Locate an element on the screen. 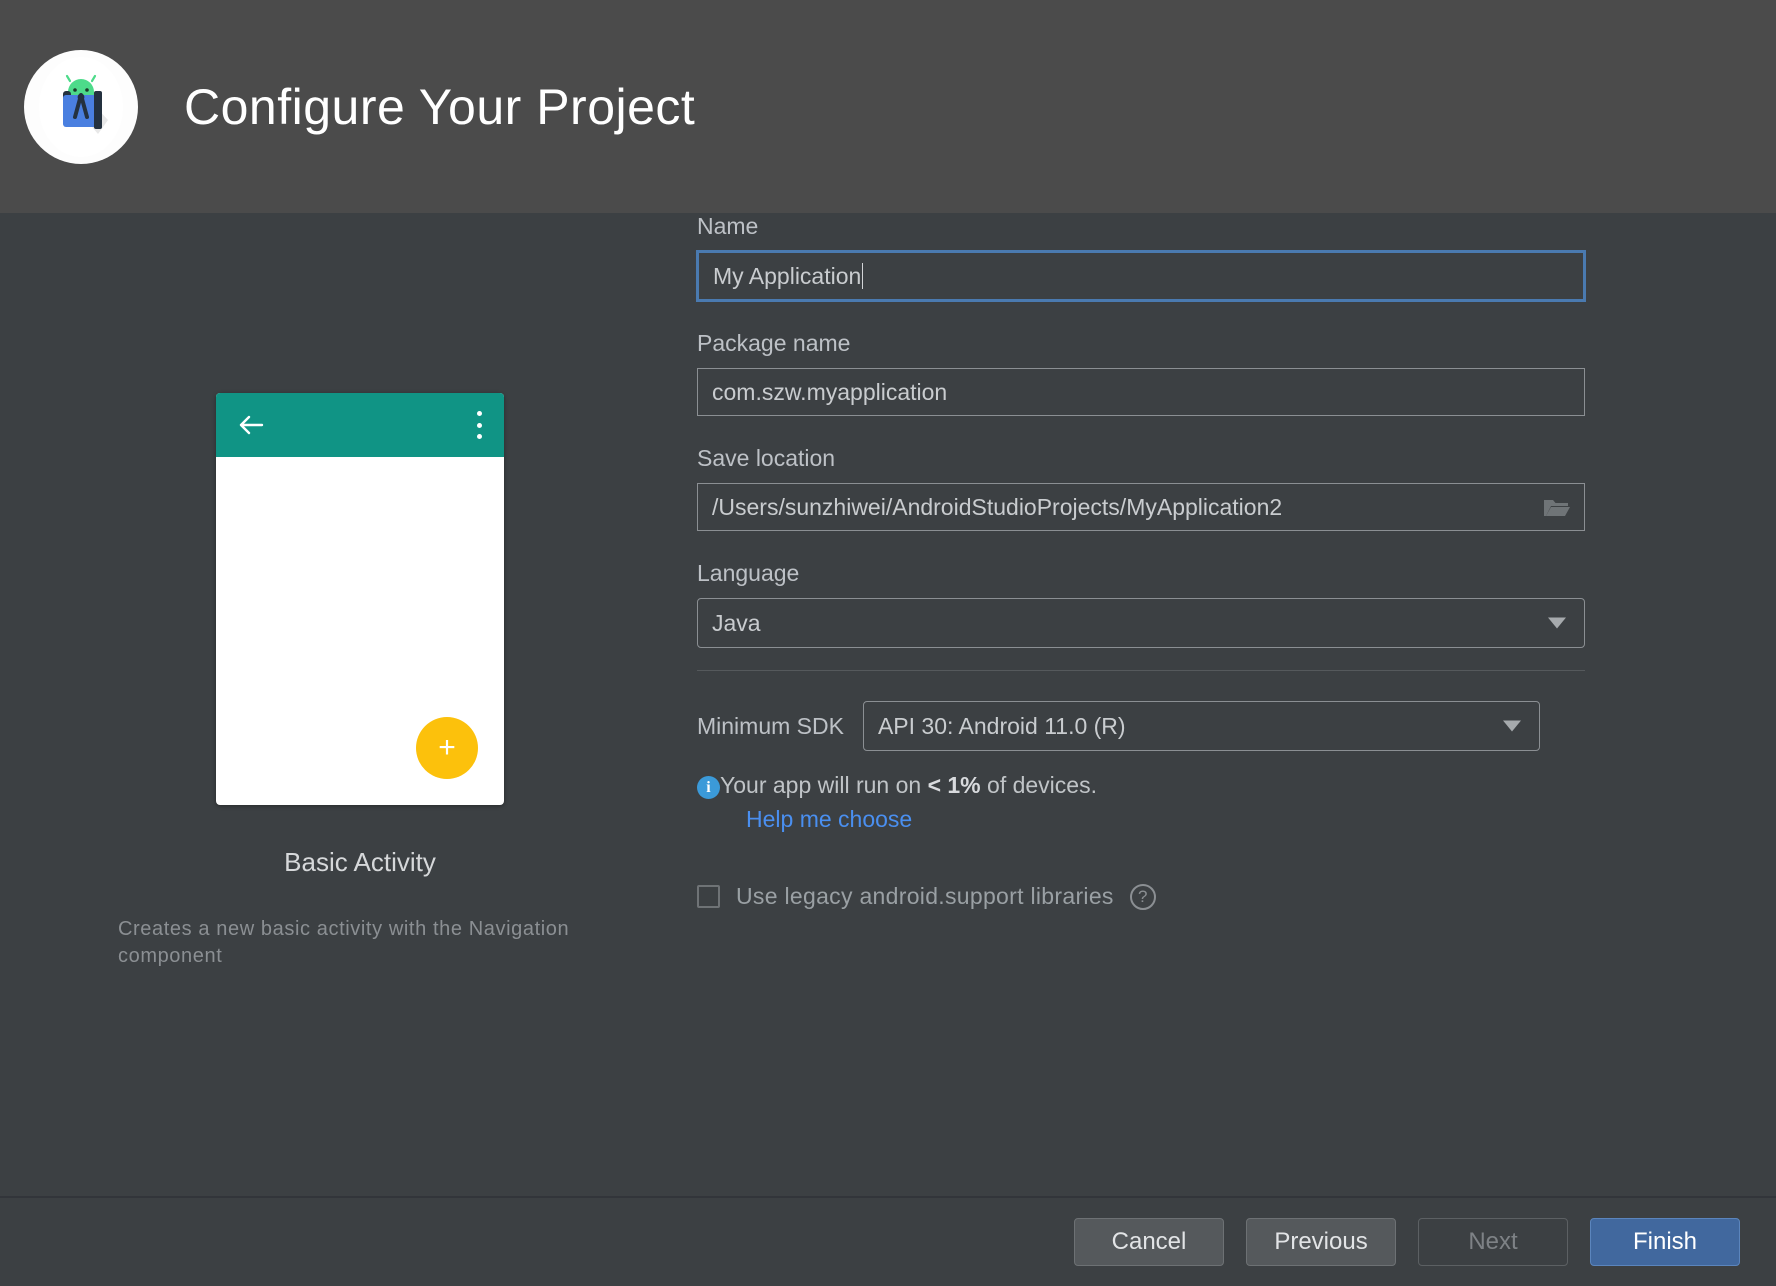 The height and width of the screenshot is (1286, 1776). legacy-libraries-checkbox is located at coordinates (708, 897).